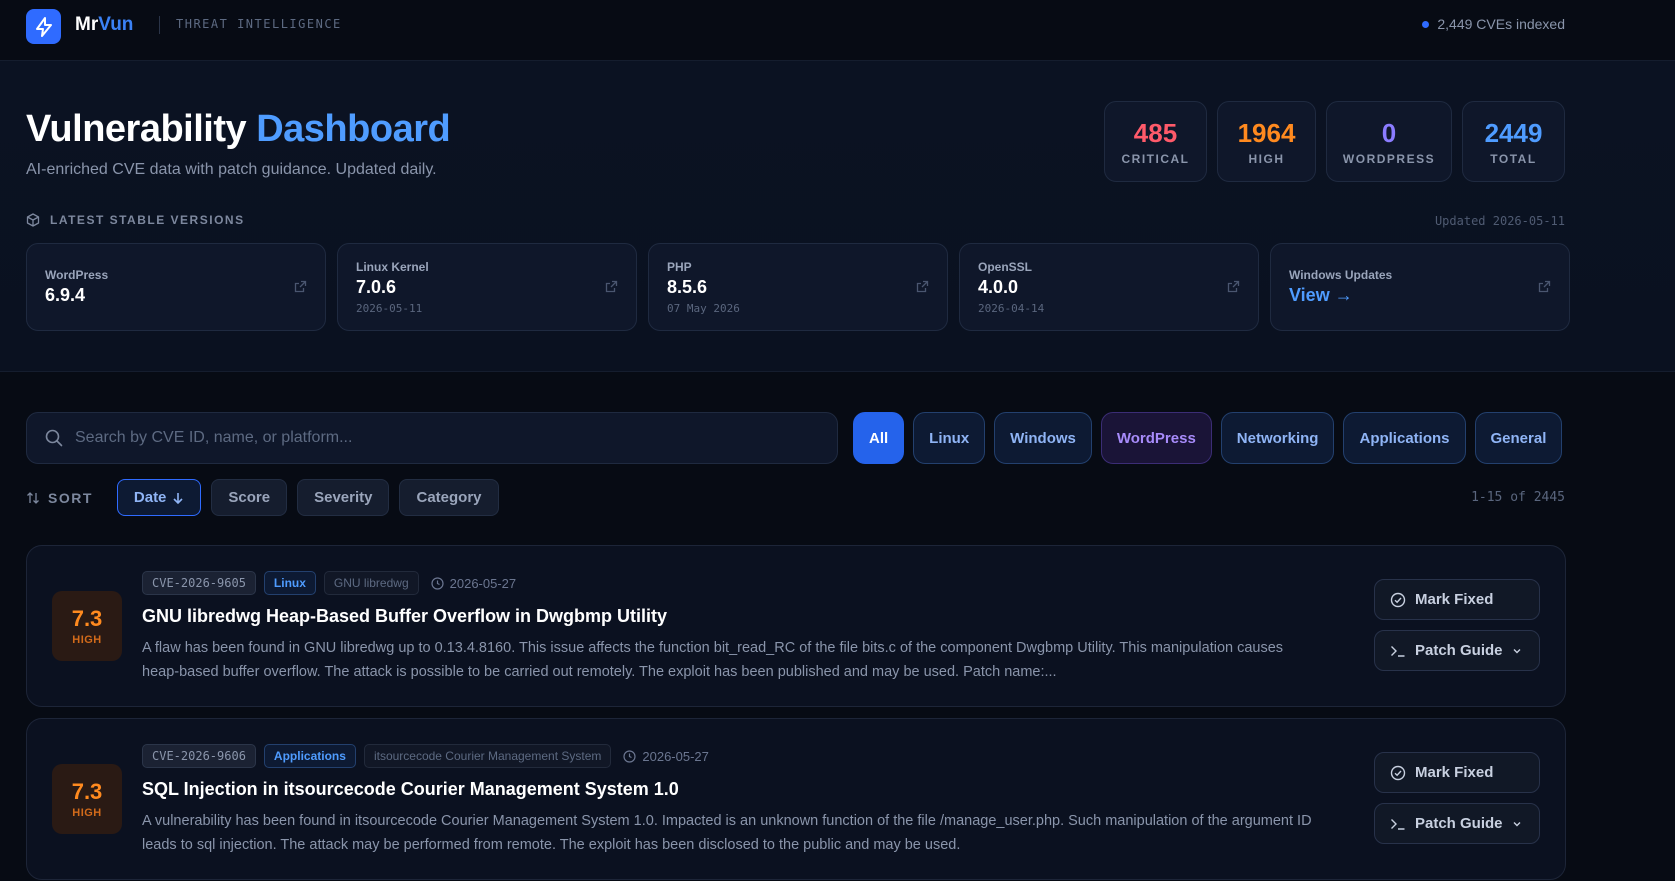  I want to click on brand-tagline: THREAT INTELLIGENCE, so click(259, 24).